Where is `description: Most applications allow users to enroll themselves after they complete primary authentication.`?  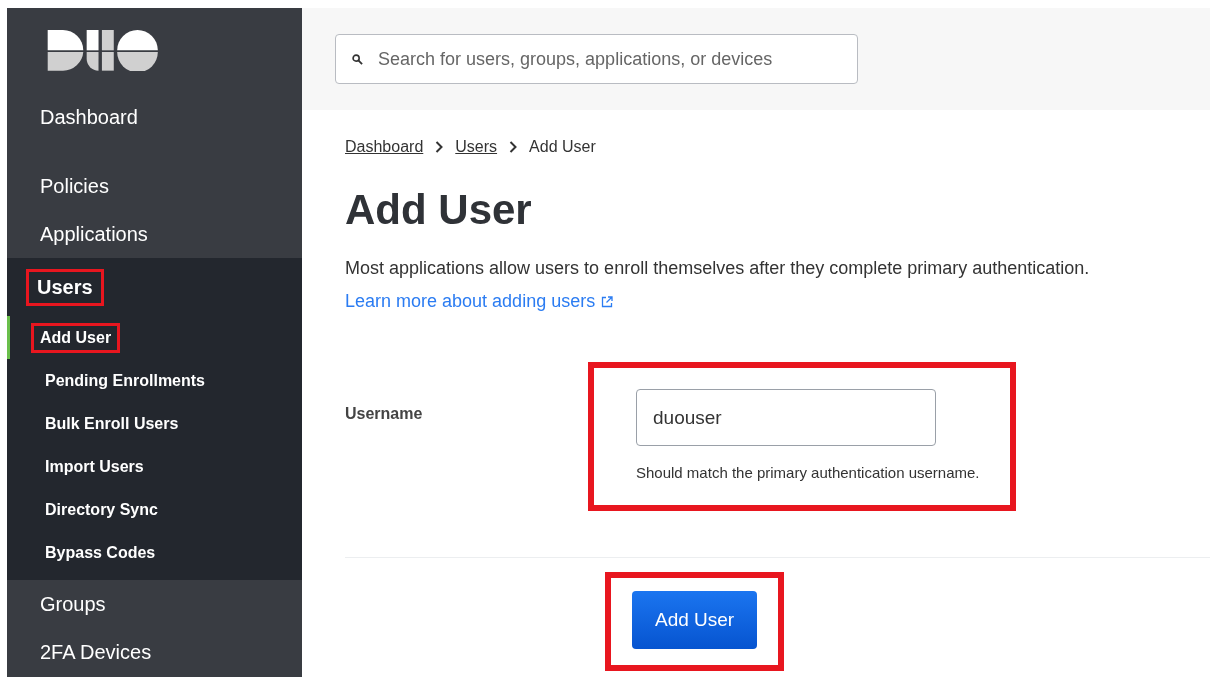 description: Most applications allow users to enroll themselves after they complete primary authentication. is located at coordinates (718, 268).